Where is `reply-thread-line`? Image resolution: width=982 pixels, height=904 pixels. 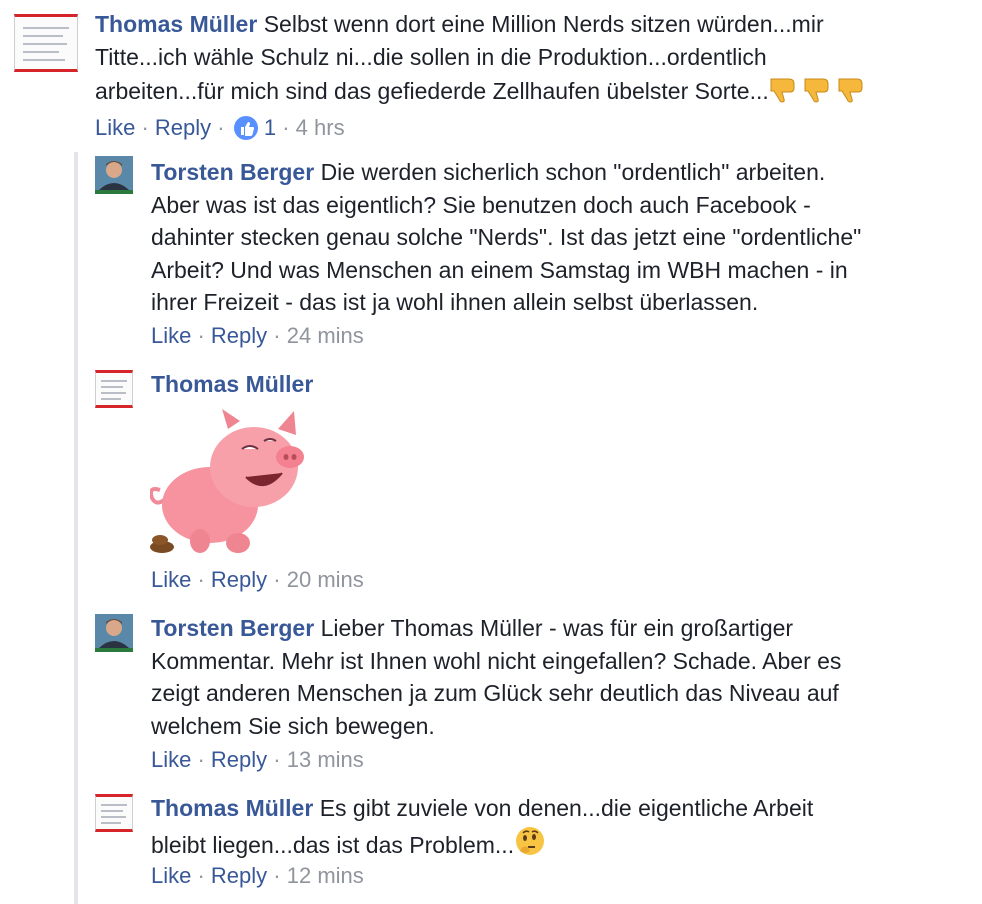
reply-thread-line is located at coordinates (76, 528).